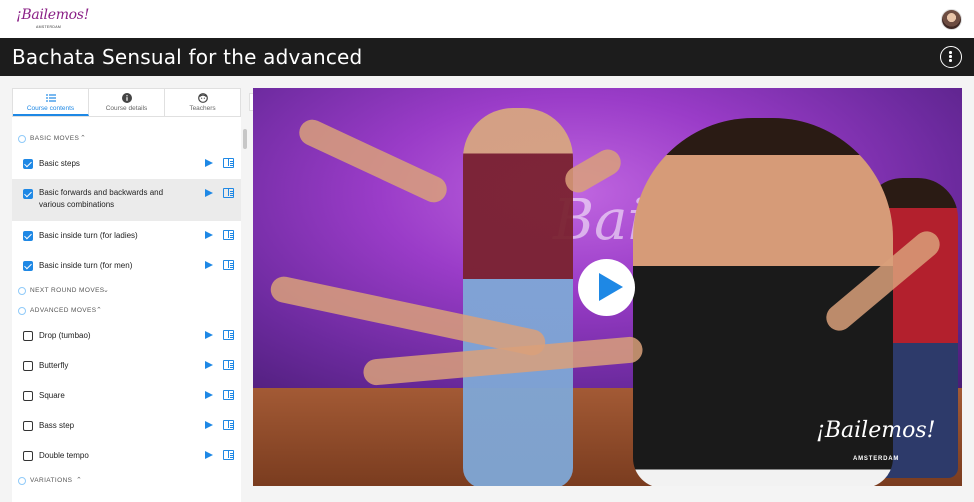  I want to click on section-label: ADVANCED MOVES, so click(63, 310).